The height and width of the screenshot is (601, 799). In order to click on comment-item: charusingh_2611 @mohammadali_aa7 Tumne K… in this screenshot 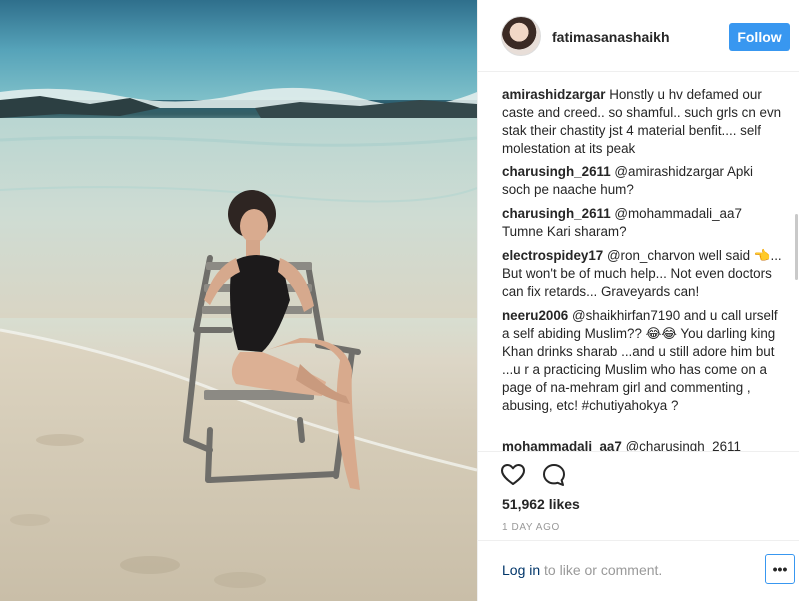, I will do `click(643, 223)`.